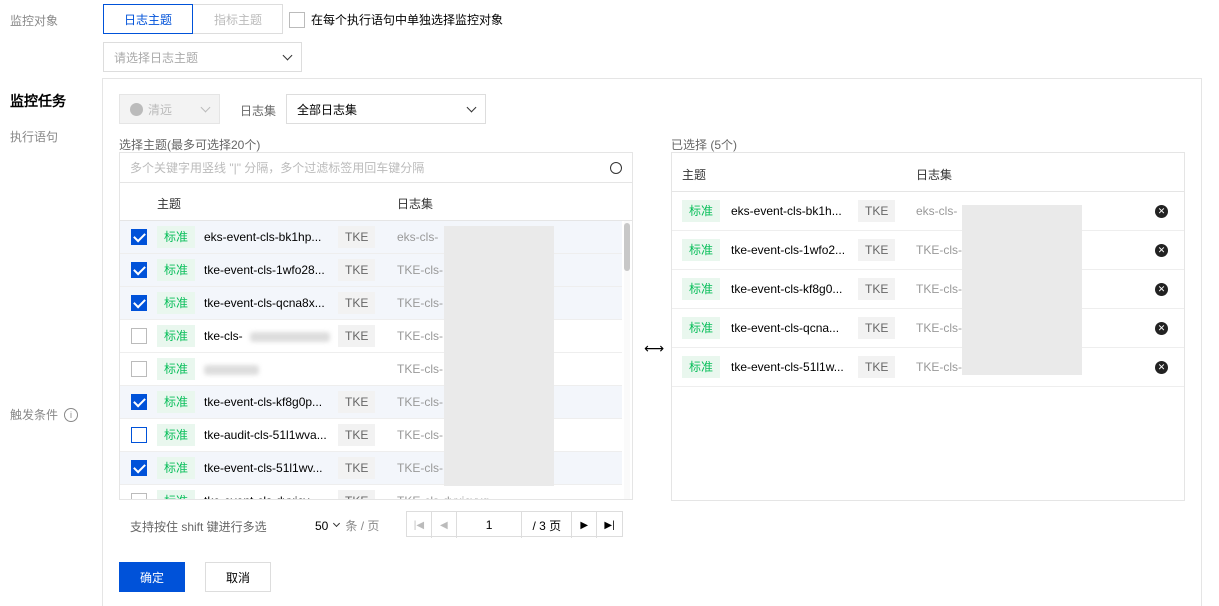 Image resolution: width=1219 pixels, height=606 pixels. I want to click on trigger-condition-label: 触发条件 i, so click(44, 414).